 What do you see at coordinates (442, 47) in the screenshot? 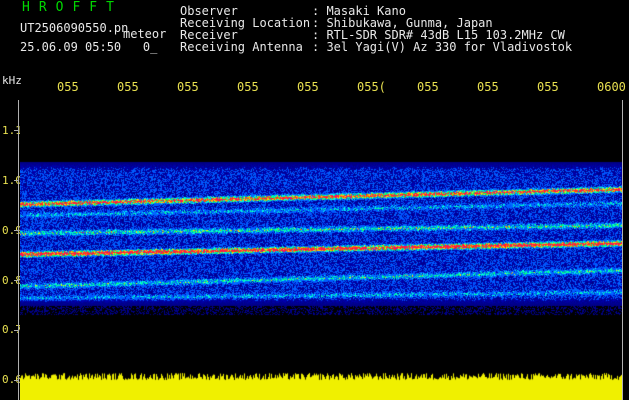
I see `antenna-value: : 3el Yagi(V) Az 330 for Vladivostok` at bounding box center [442, 47].